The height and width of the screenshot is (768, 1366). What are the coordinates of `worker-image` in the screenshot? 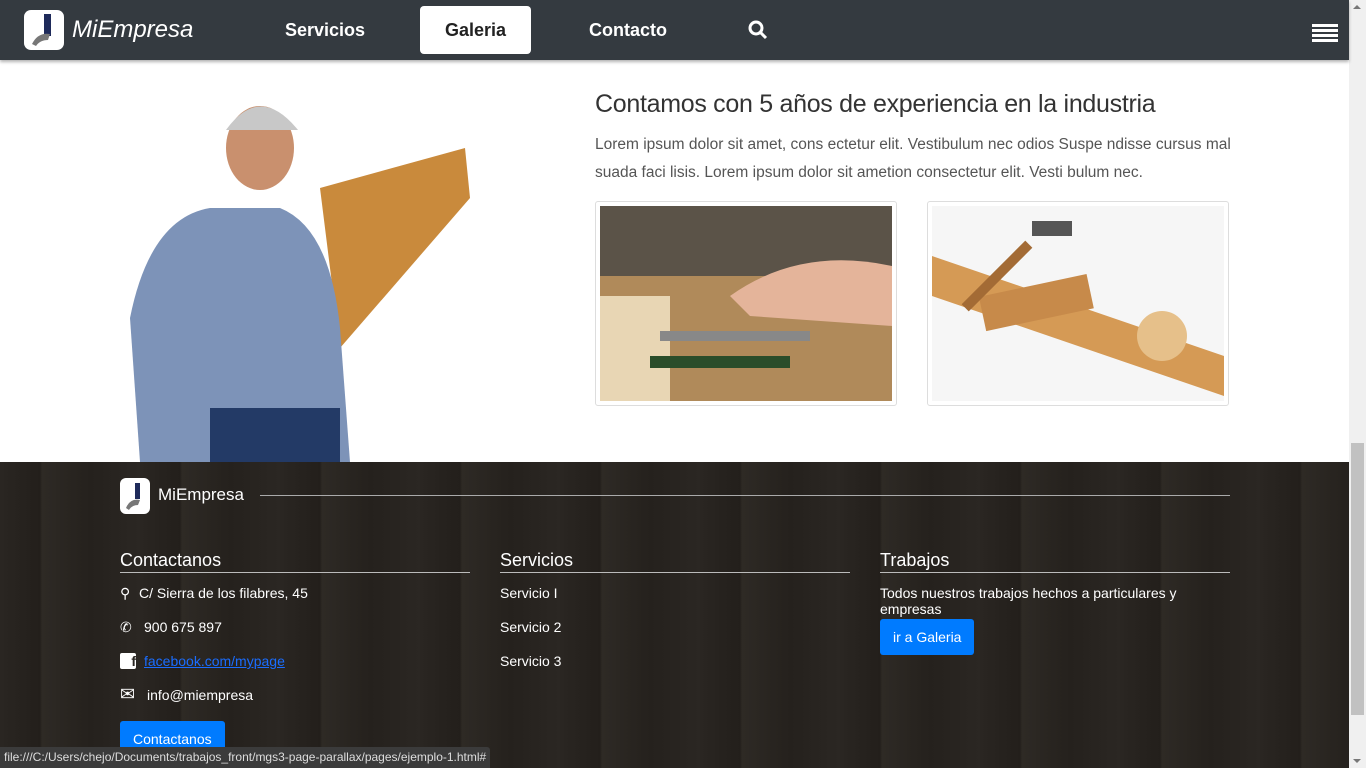 It's located at (300, 284).